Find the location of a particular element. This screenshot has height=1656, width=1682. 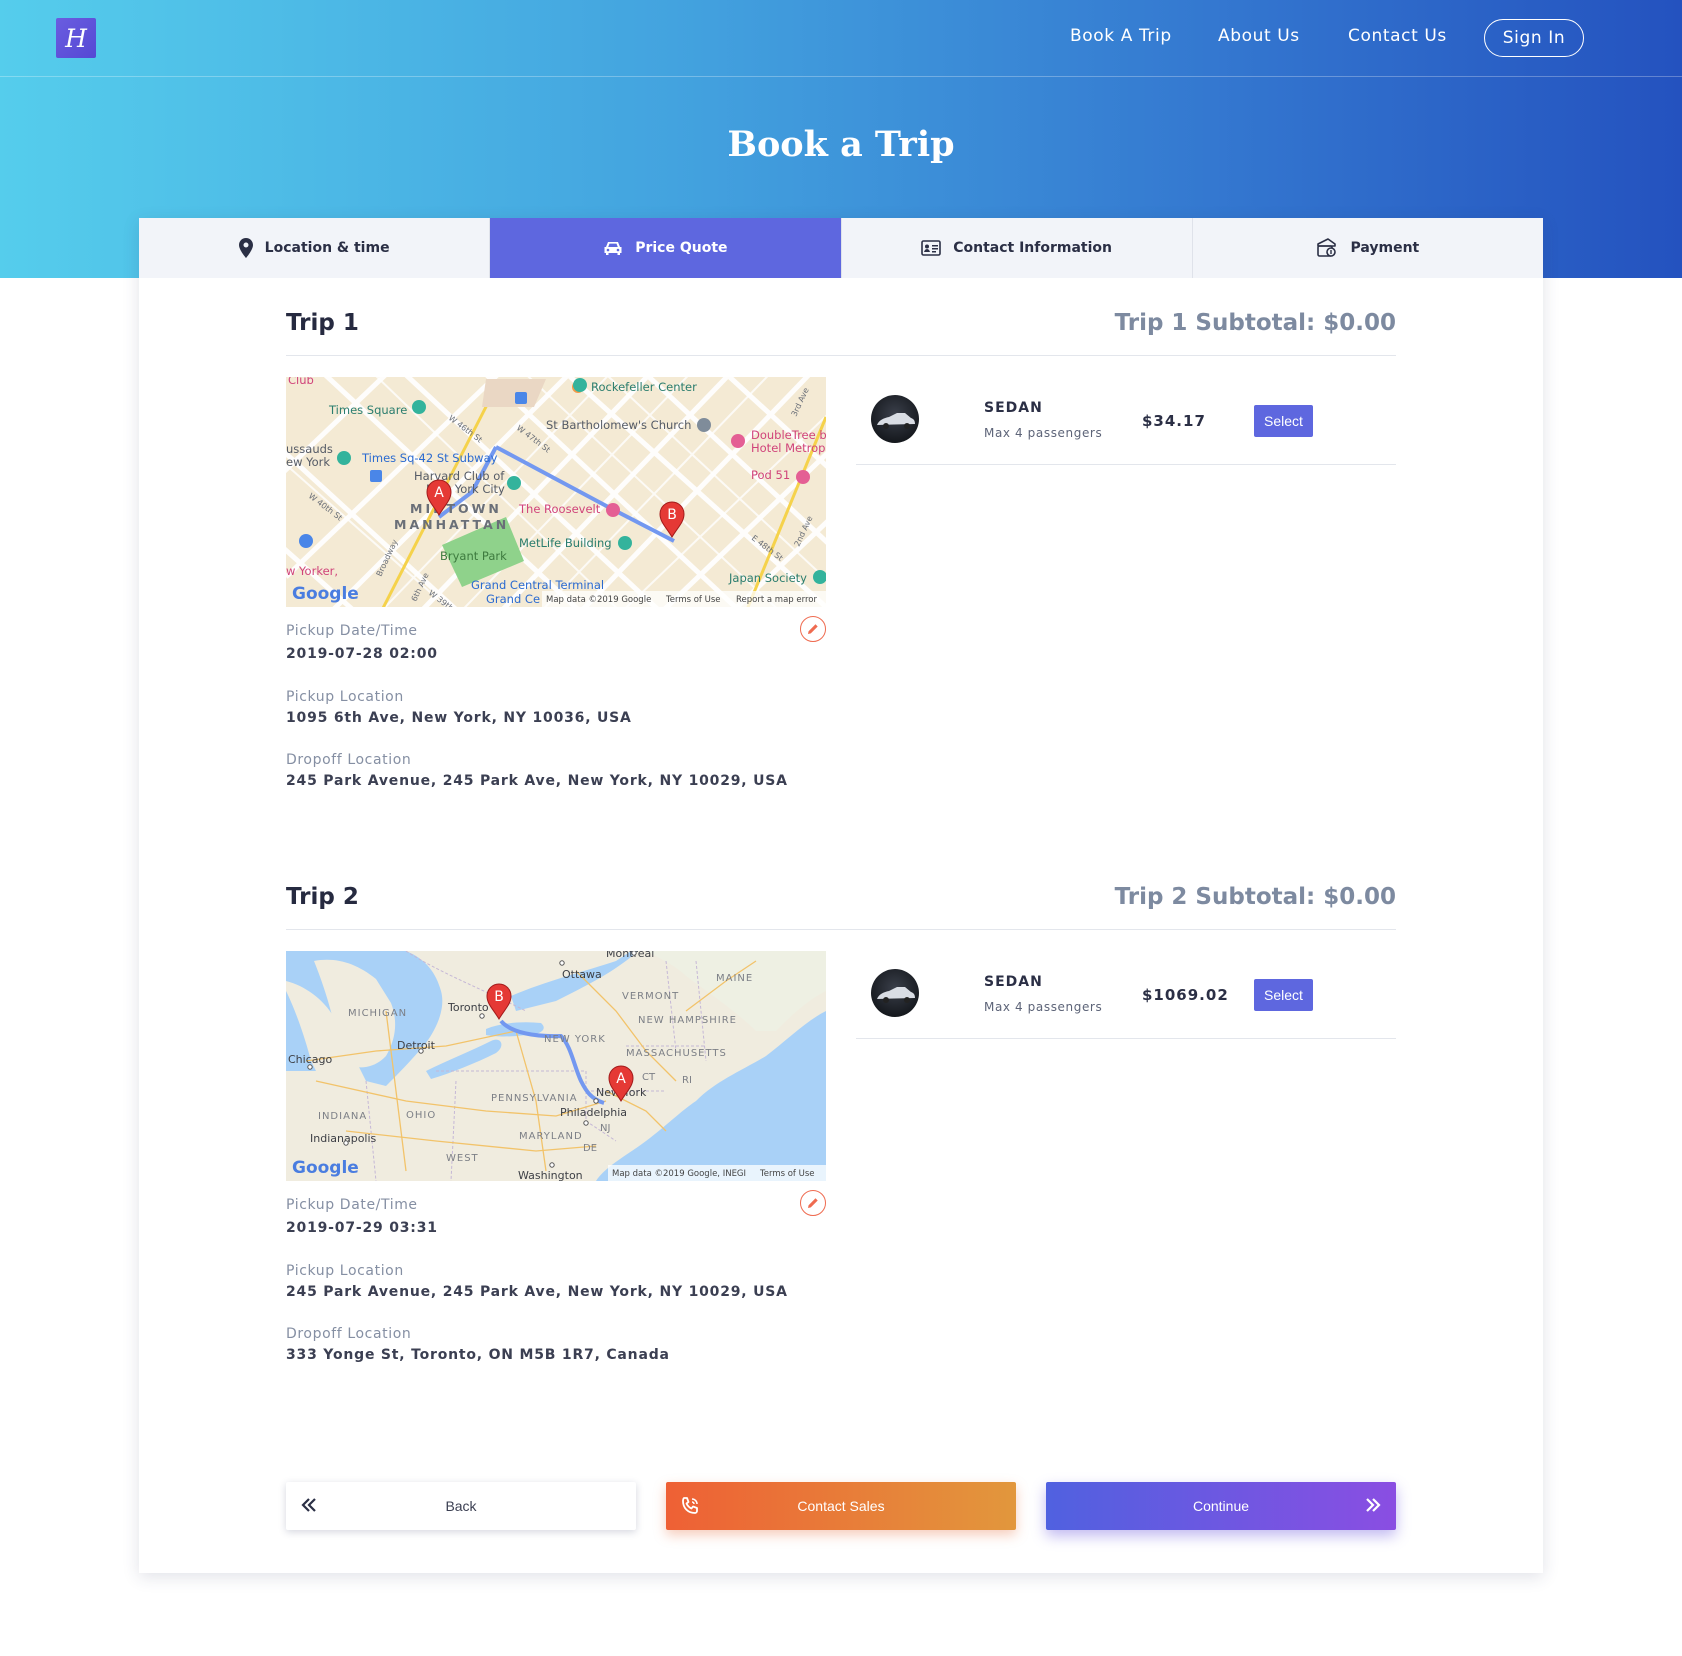

map-label: NEW HAMPSHIRE is located at coordinates (687, 1020).